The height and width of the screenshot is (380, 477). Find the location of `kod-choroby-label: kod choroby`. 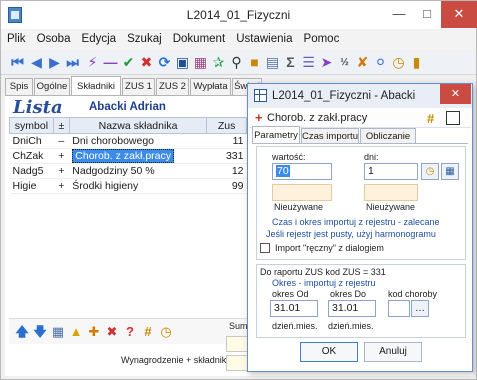

kod-choroby-label: kod choroby is located at coordinates (413, 294).